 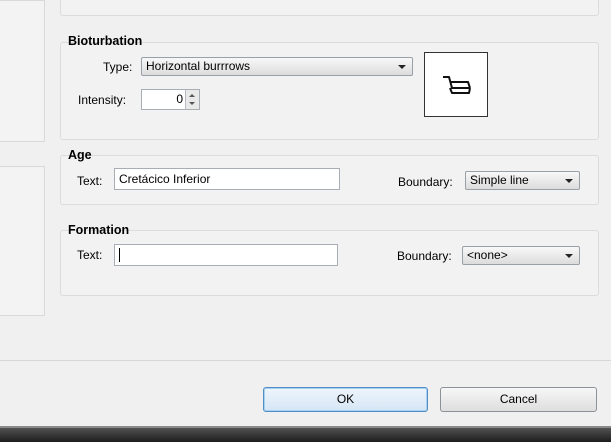 I want to click on bioturbation-title: Bioturbation, so click(x=105, y=41).